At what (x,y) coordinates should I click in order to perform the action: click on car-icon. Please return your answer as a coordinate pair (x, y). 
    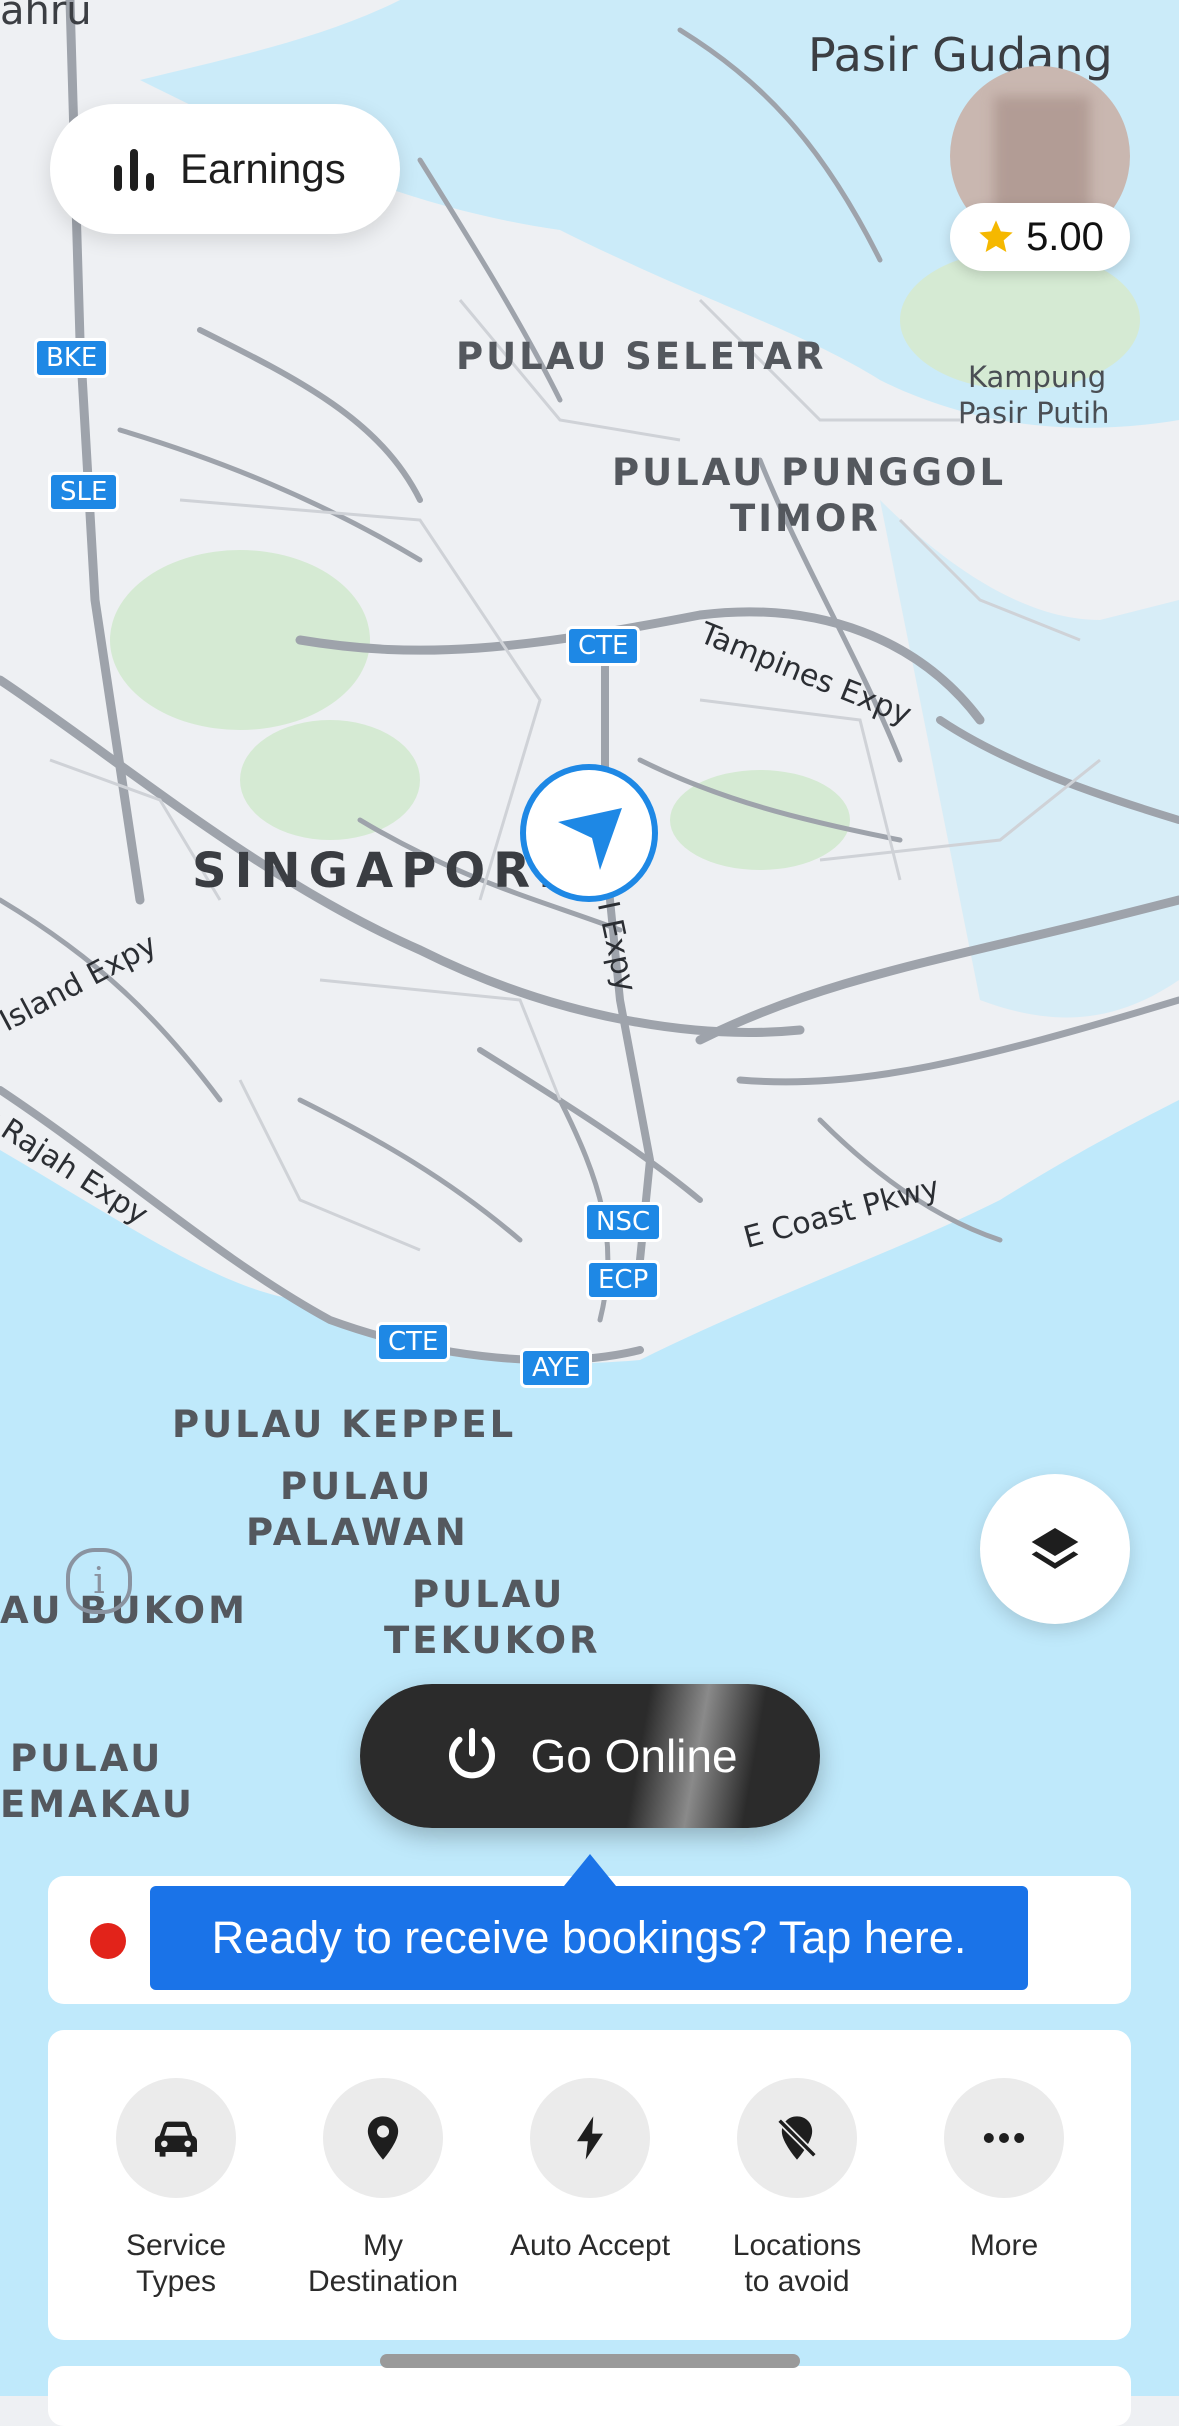
    Looking at the image, I should click on (176, 2139).